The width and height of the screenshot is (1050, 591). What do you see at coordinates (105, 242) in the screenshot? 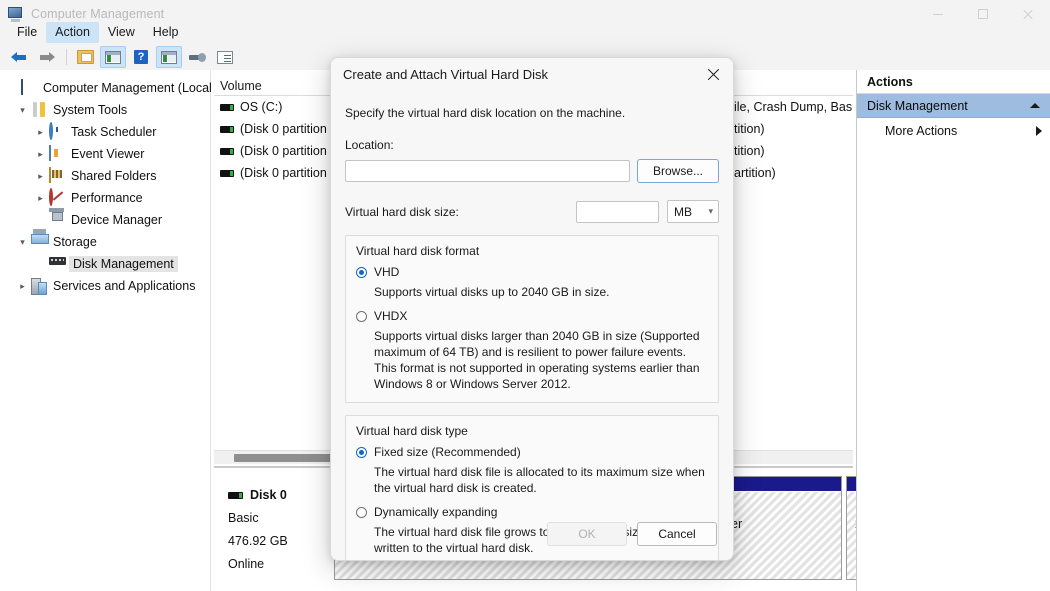
I see `sidebar-item-storage: ▾ Storage` at bounding box center [105, 242].